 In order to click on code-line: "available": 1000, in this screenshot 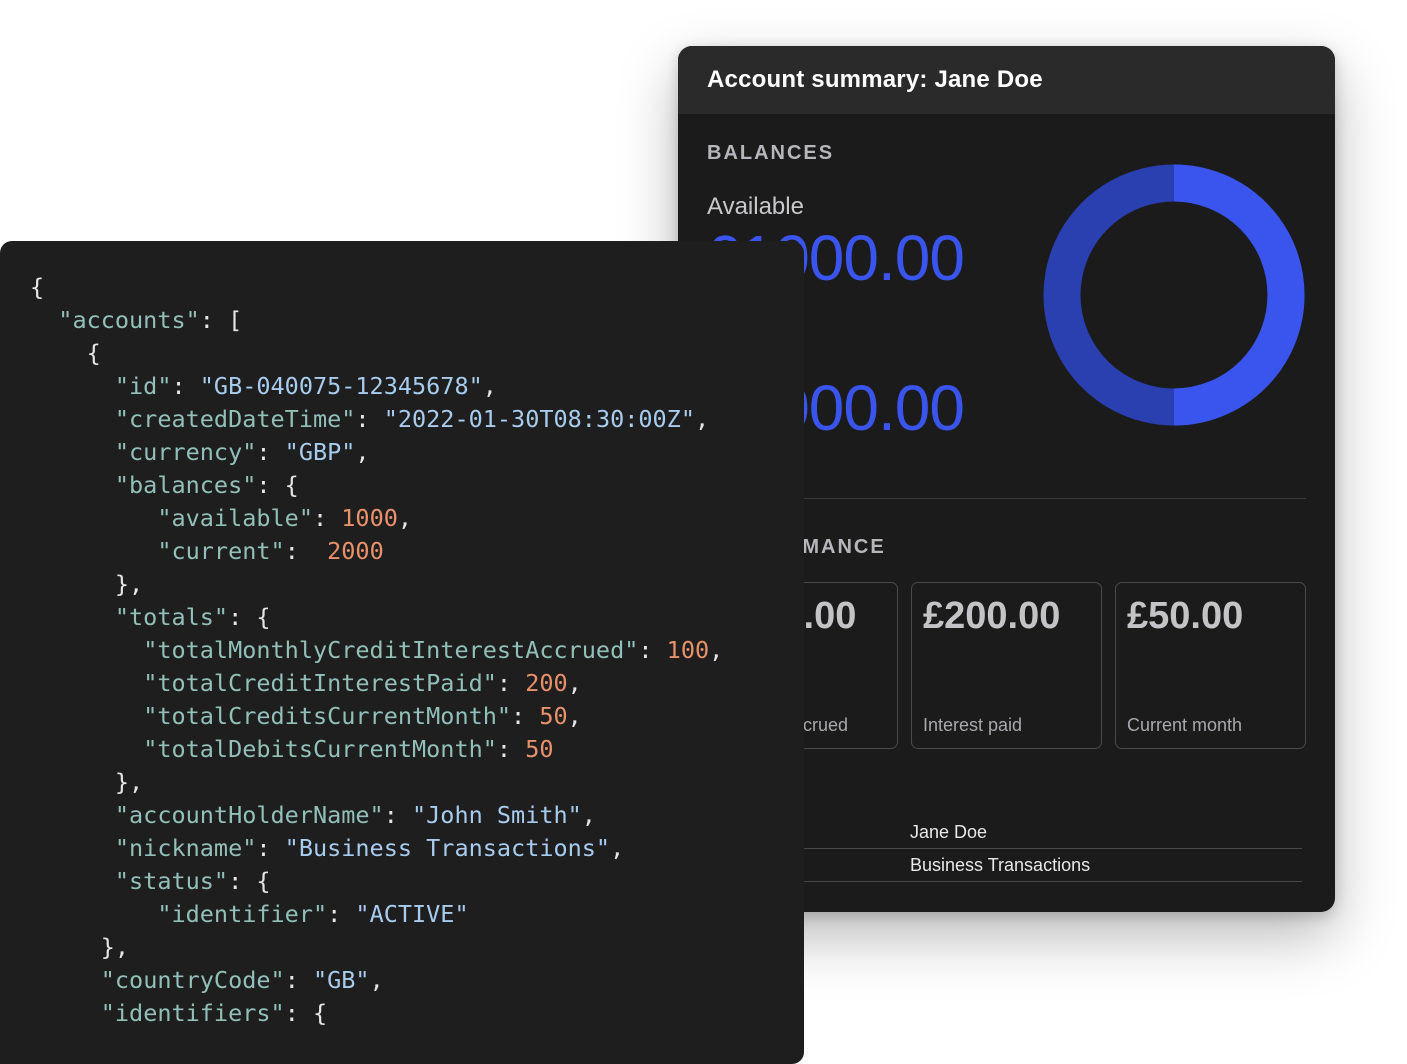, I will do `click(376, 518)`.